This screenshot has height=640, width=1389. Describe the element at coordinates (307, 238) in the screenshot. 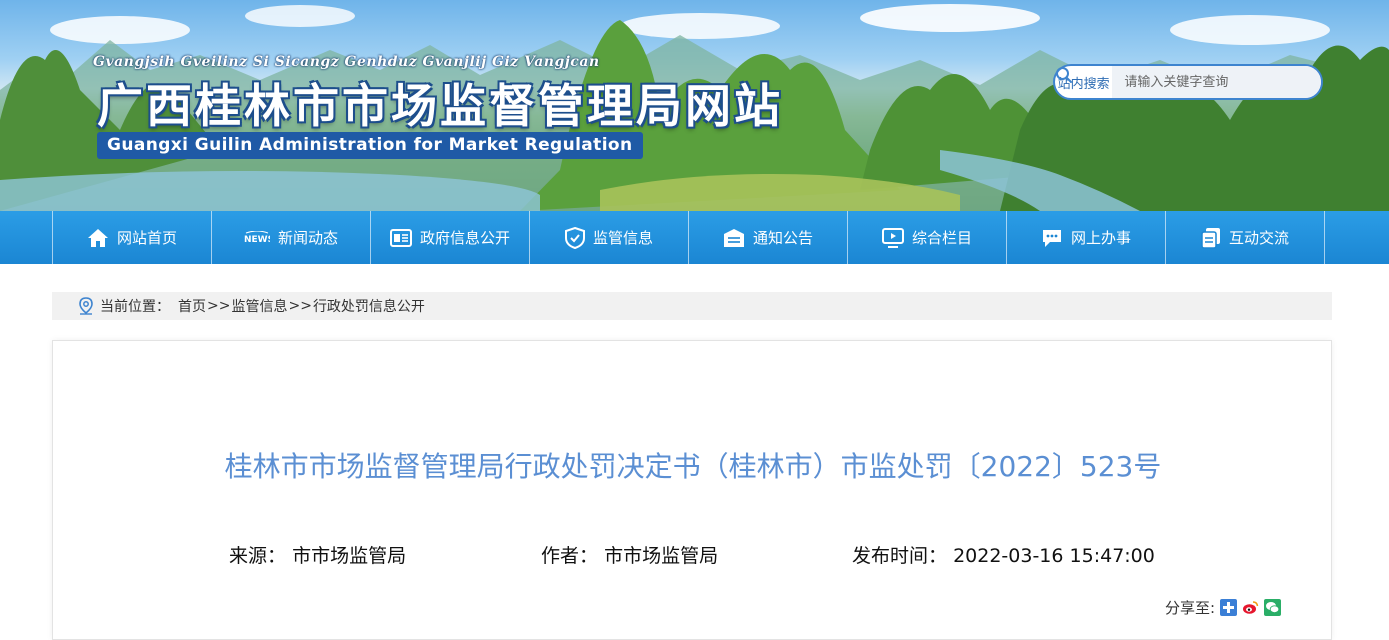

I see `nav-item-label: 新闻动态` at that location.